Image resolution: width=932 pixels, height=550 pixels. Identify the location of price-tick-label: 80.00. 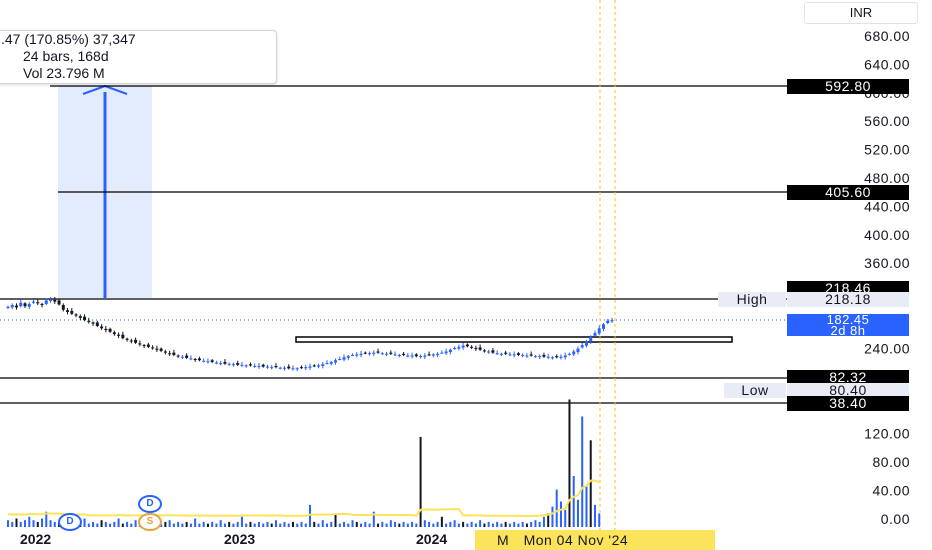
(891, 462).